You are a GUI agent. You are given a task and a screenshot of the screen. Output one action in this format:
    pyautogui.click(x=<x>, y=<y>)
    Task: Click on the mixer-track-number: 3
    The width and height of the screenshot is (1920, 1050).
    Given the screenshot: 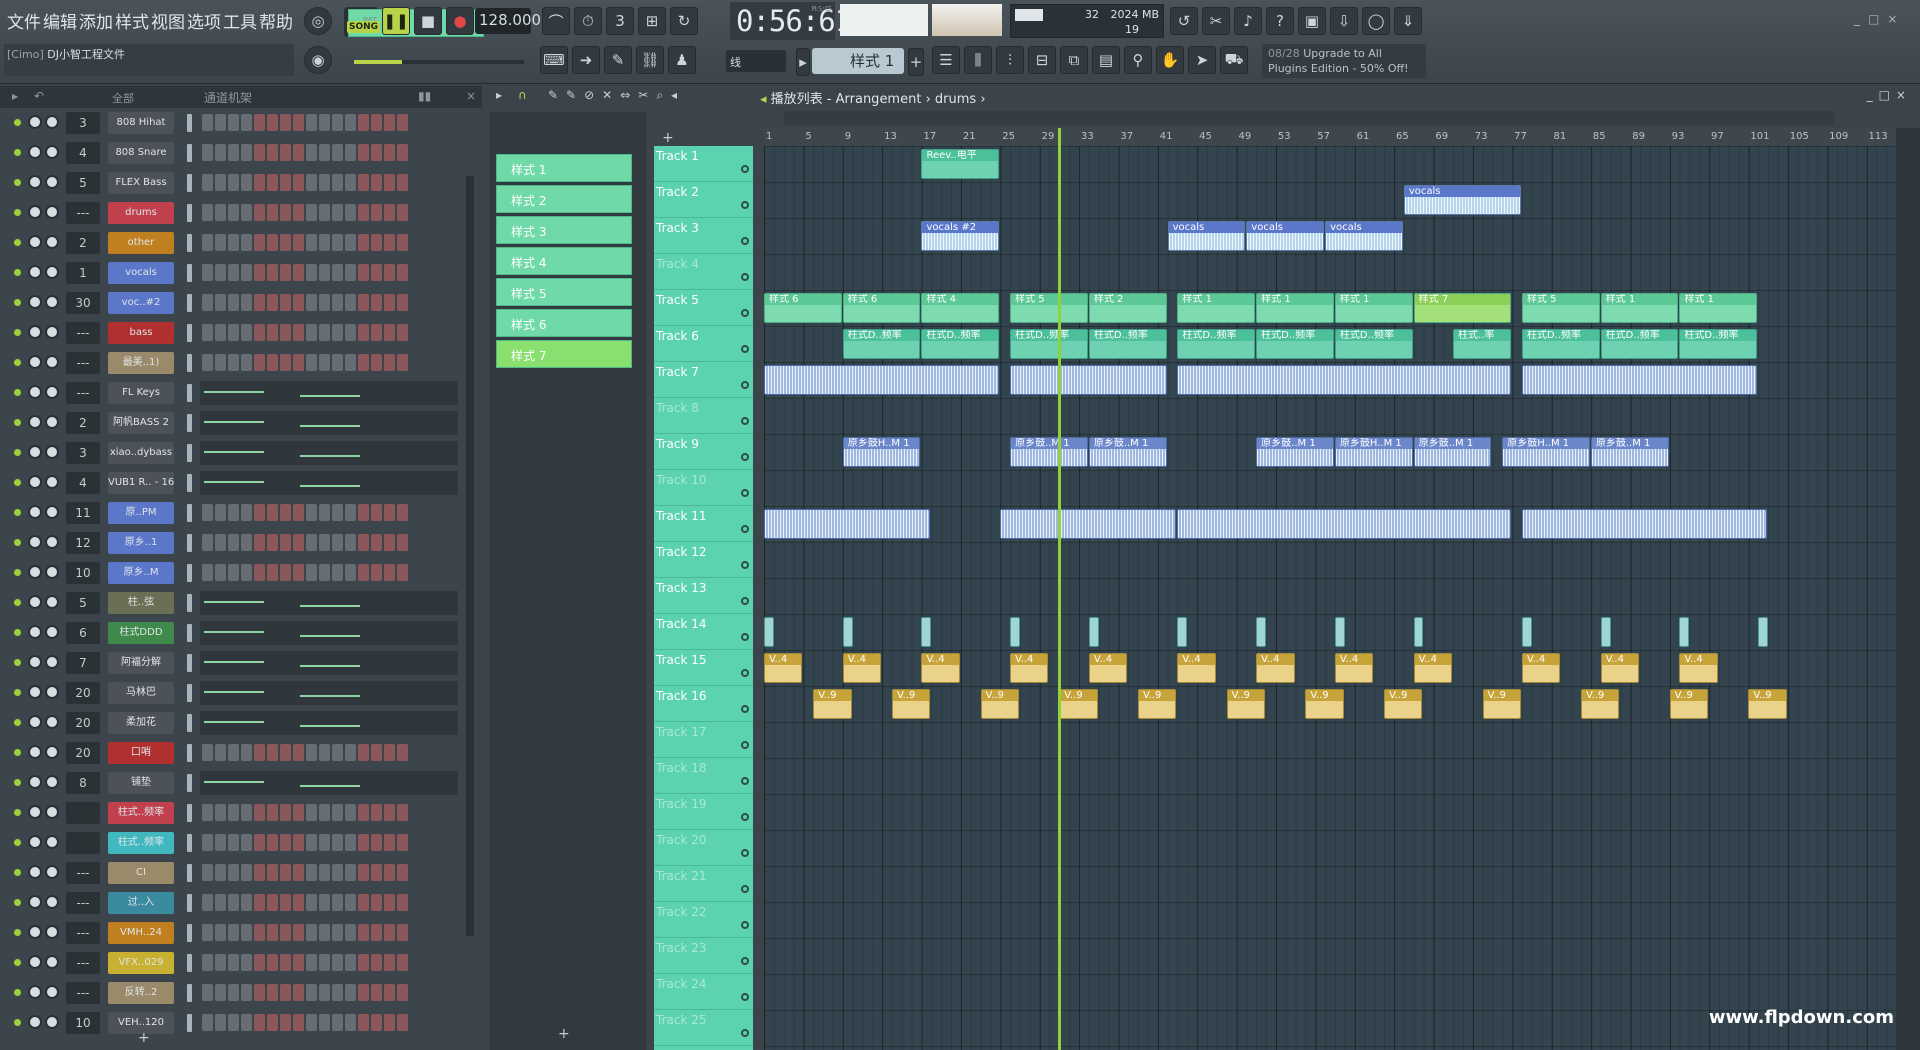 What is the action you would take?
    pyautogui.click(x=83, y=453)
    